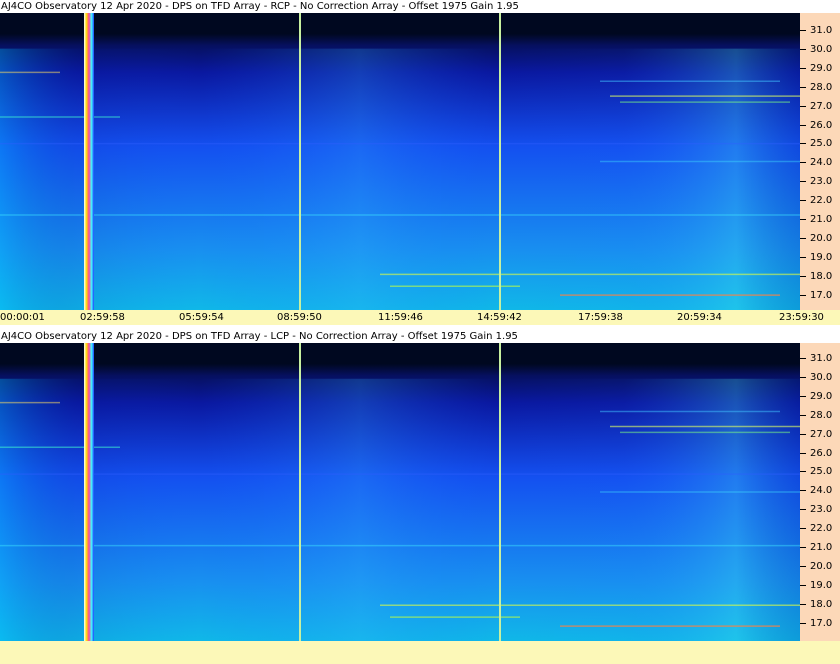  I want to click on time-label: 11:59:46, so click(400, 317).